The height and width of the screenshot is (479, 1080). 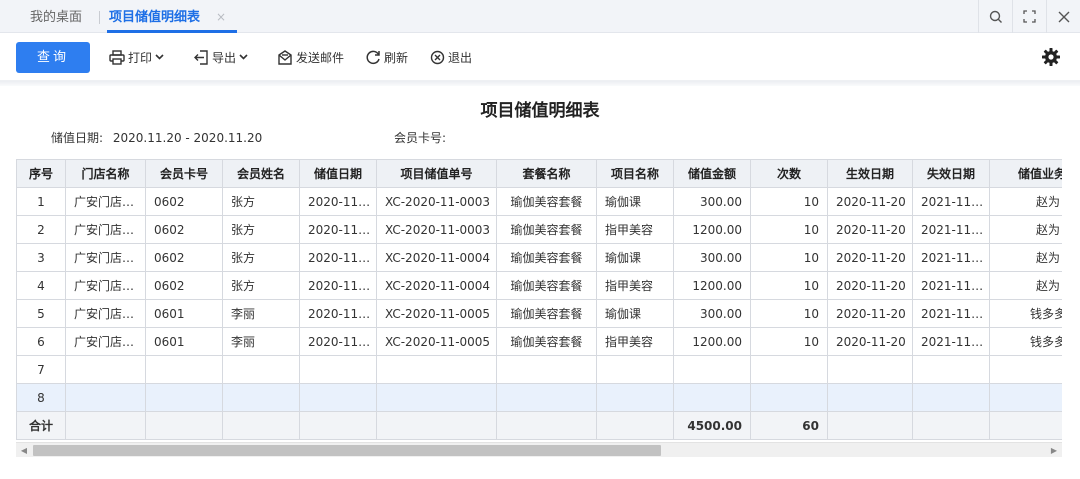 I want to click on tab-close-icon: ×, so click(x=221, y=17).